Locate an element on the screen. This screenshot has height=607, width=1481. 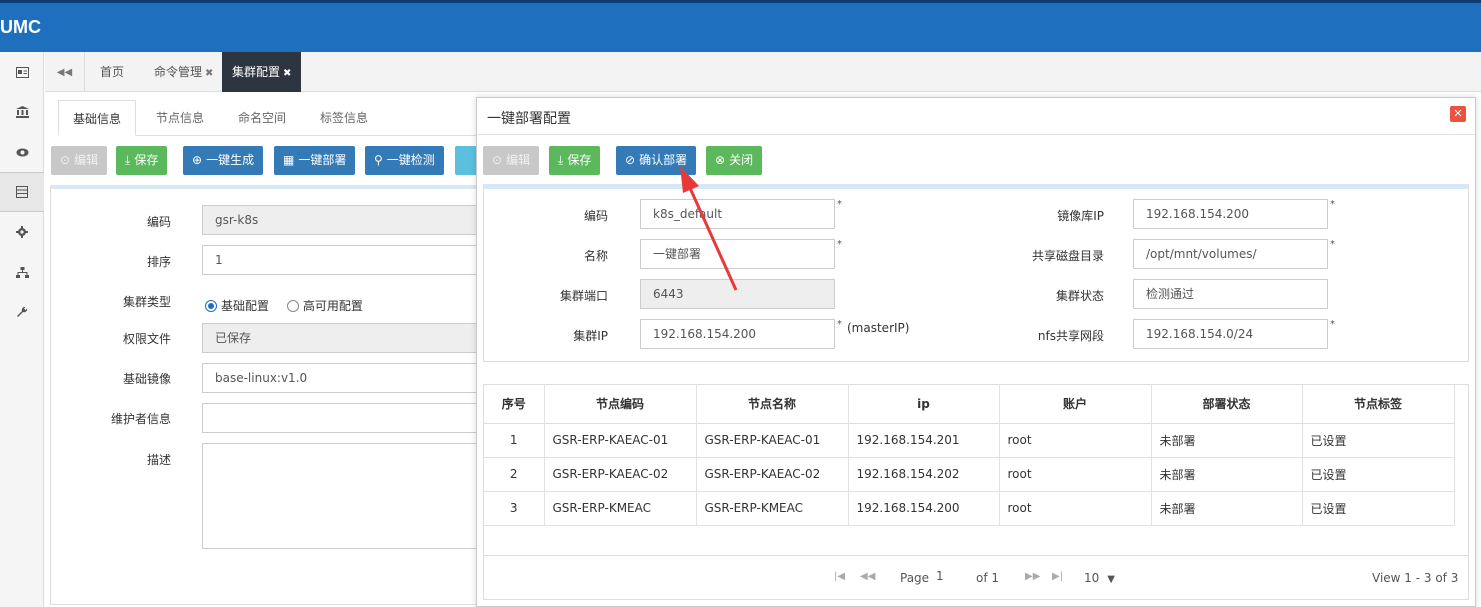
subtab-basic: 基础信息 is located at coordinates (97, 118).